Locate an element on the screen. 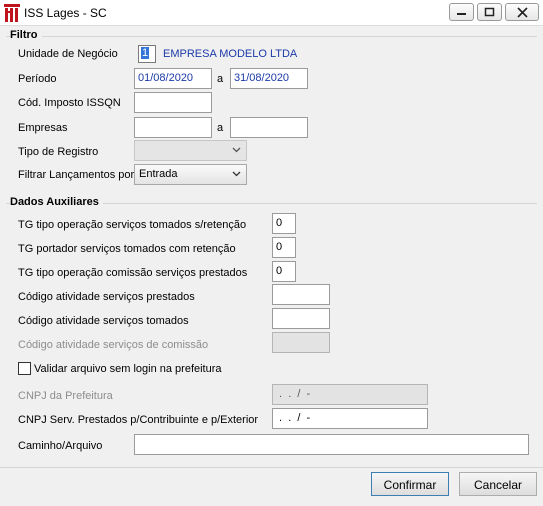 The height and width of the screenshot is (506, 543). title-bar: ISS Lages - SC is located at coordinates (271, 13).